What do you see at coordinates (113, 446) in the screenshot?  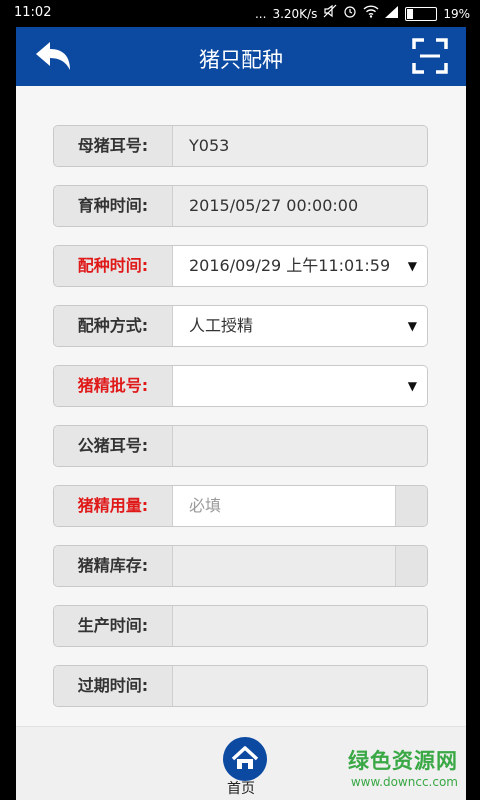 I see `form-label: 公猪耳号:` at bounding box center [113, 446].